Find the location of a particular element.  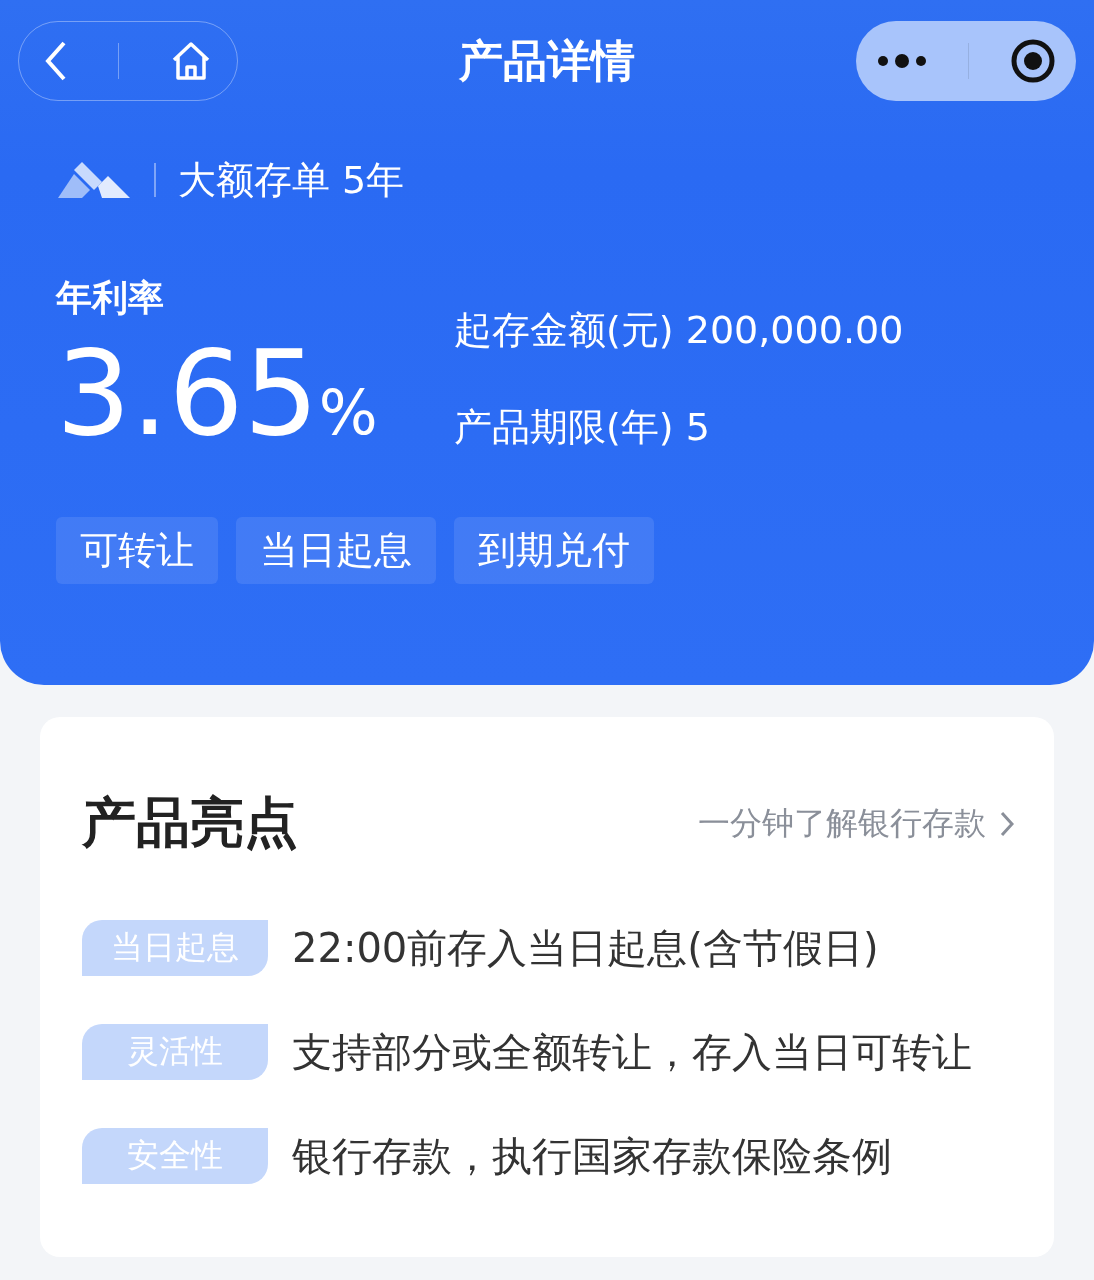

product-fact: 产品期限(年) 5 is located at coordinates (582, 427).